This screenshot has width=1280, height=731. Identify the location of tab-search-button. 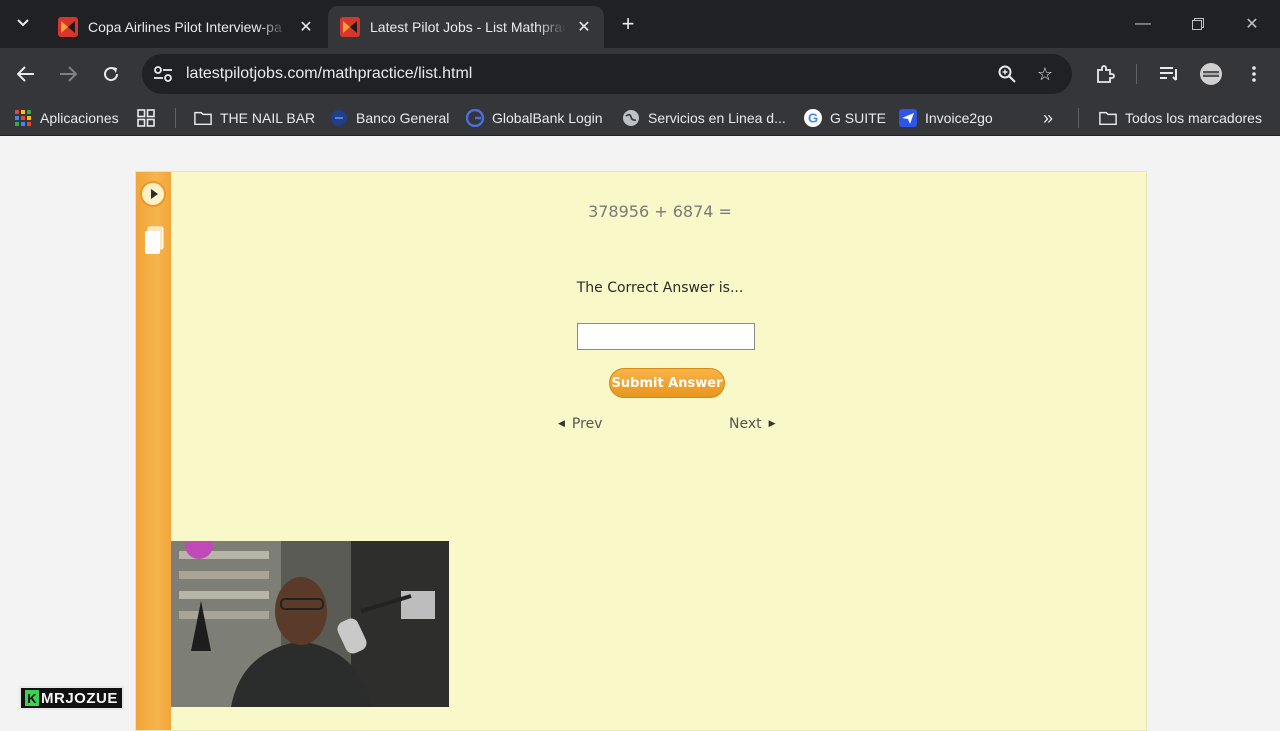
(23, 23).